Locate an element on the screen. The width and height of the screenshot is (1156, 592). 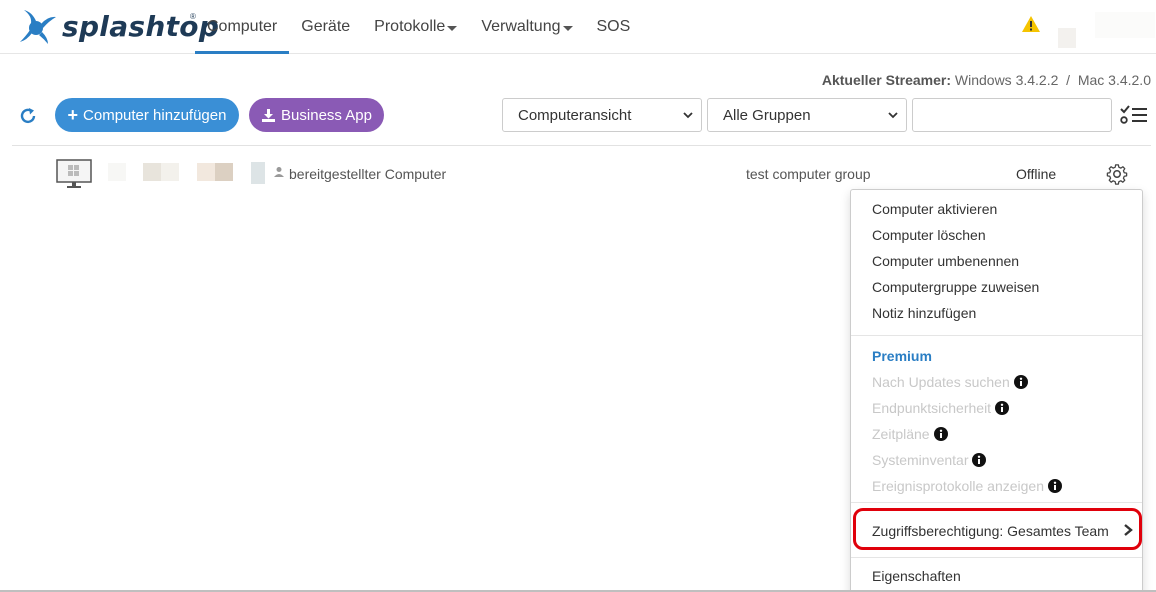
menu-item-label: Computer aktivieren is located at coordinates (935, 209).